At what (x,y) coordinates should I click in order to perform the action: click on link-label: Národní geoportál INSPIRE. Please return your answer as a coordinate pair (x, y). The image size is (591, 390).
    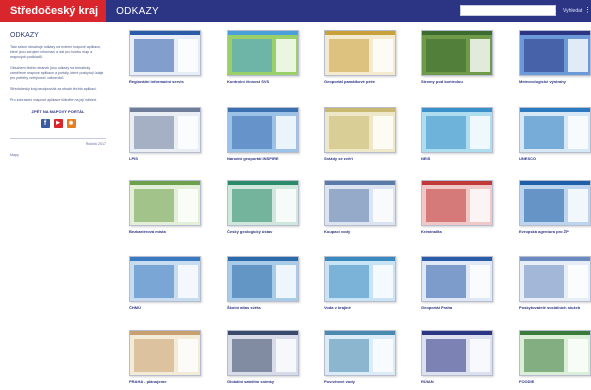
    Looking at the image, I should click on (263, 158).